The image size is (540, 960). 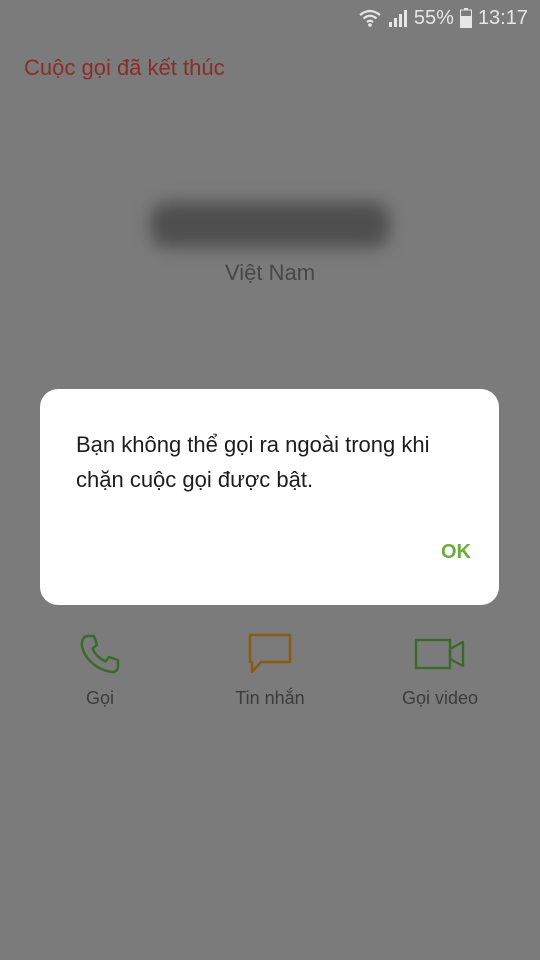 What do you see at coordinates (440, 698) in the screenshot?
I see `video-call-label: Gọi video` at bounding box center [440, 698].